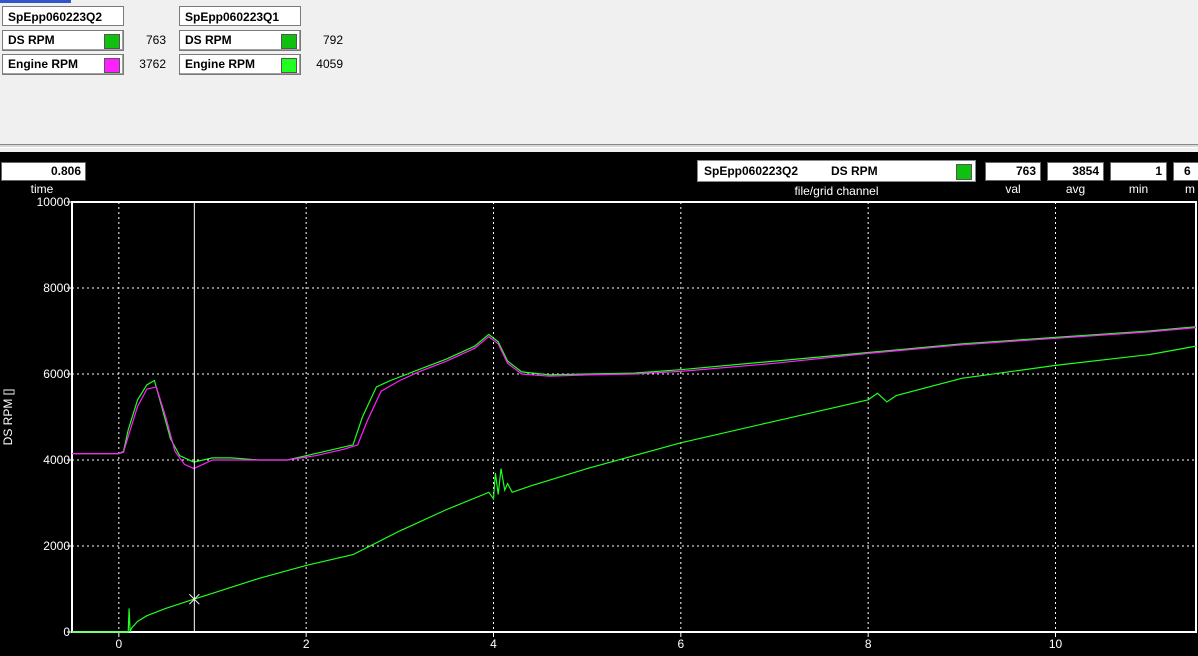 The height and width of the screenshot is (656, 1198). Describe the element at coordinates (329, 64) in the screenshot. I see `channel-value: 4059` at that location.